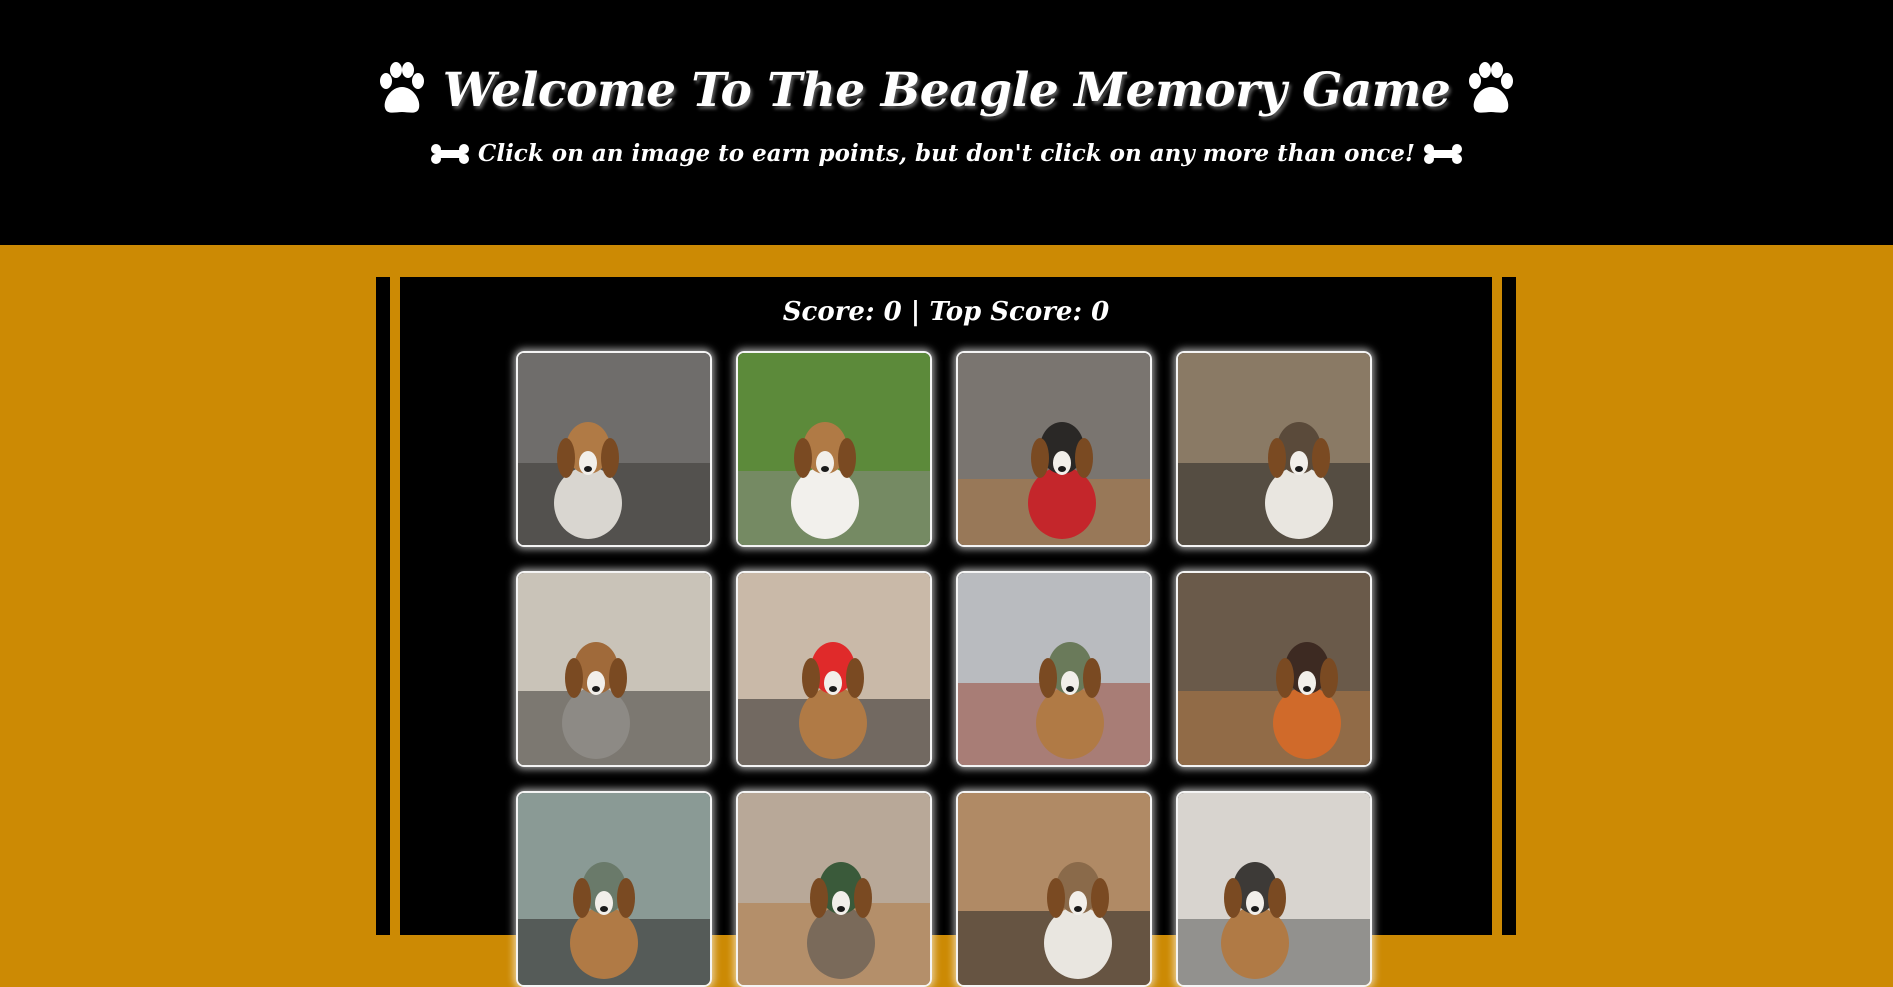 This screenshot has height=987, width=1893. Describe the element at coordinates (395, 606) in the screenshot. I see `frame-border-left` at that location.